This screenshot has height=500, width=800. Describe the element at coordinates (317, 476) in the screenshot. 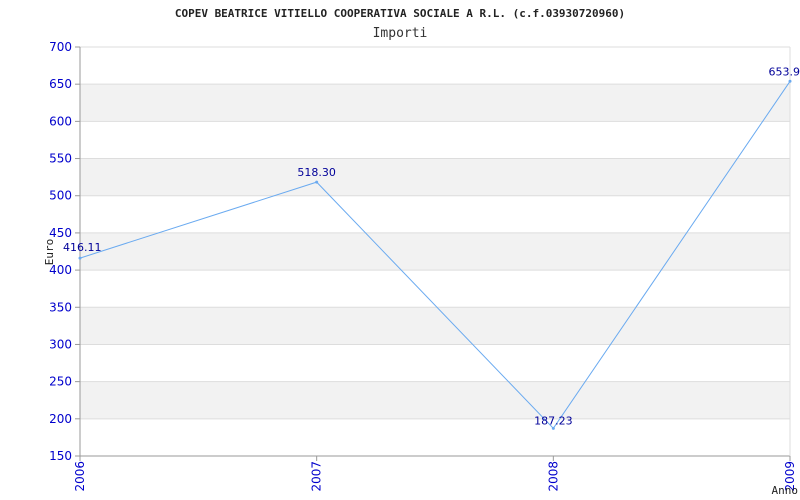

I see `x-tick-label: 2007` at that location.